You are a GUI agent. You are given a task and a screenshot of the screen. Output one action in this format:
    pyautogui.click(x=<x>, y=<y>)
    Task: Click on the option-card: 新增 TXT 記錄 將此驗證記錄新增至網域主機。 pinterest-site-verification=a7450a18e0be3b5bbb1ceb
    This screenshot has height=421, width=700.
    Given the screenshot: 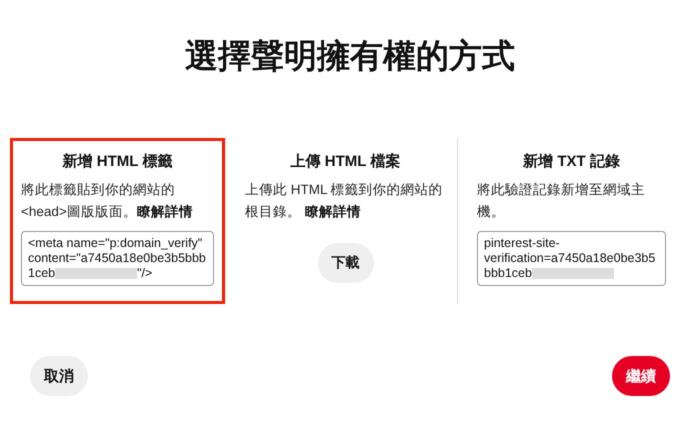 What is the action you would take?
    pyautogui.click(x=571, y=221)
    